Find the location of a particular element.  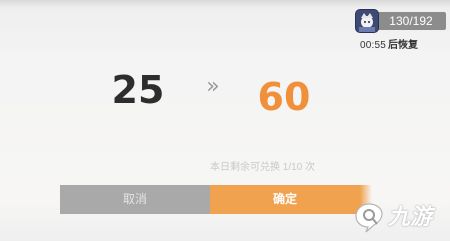

watermark: 九游 is located at coordinates (398, 218).